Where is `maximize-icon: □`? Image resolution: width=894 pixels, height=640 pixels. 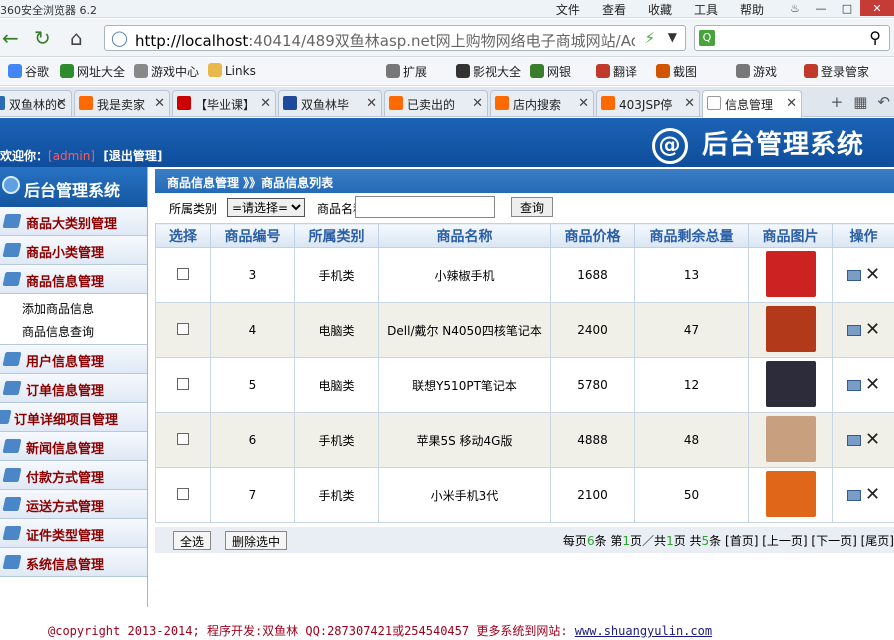 maximize-icon: □ is located at coordinates (847, 8).